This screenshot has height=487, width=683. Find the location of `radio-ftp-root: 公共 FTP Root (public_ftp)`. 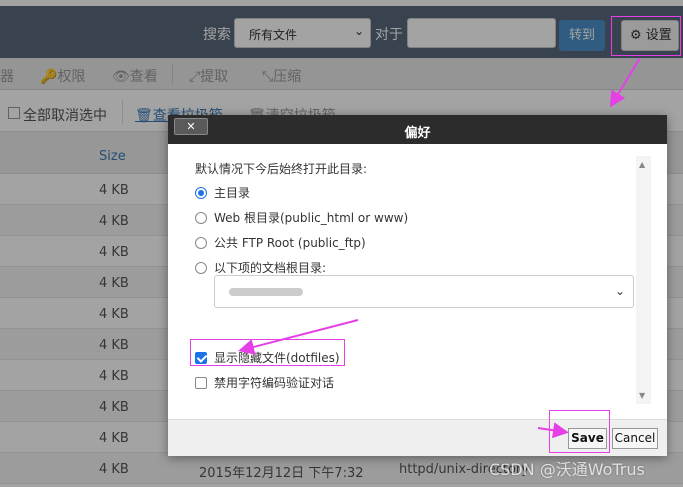

radio-ftp-root: 公共 FTP Root (public_ftp) is located at coordinates (280, 242).